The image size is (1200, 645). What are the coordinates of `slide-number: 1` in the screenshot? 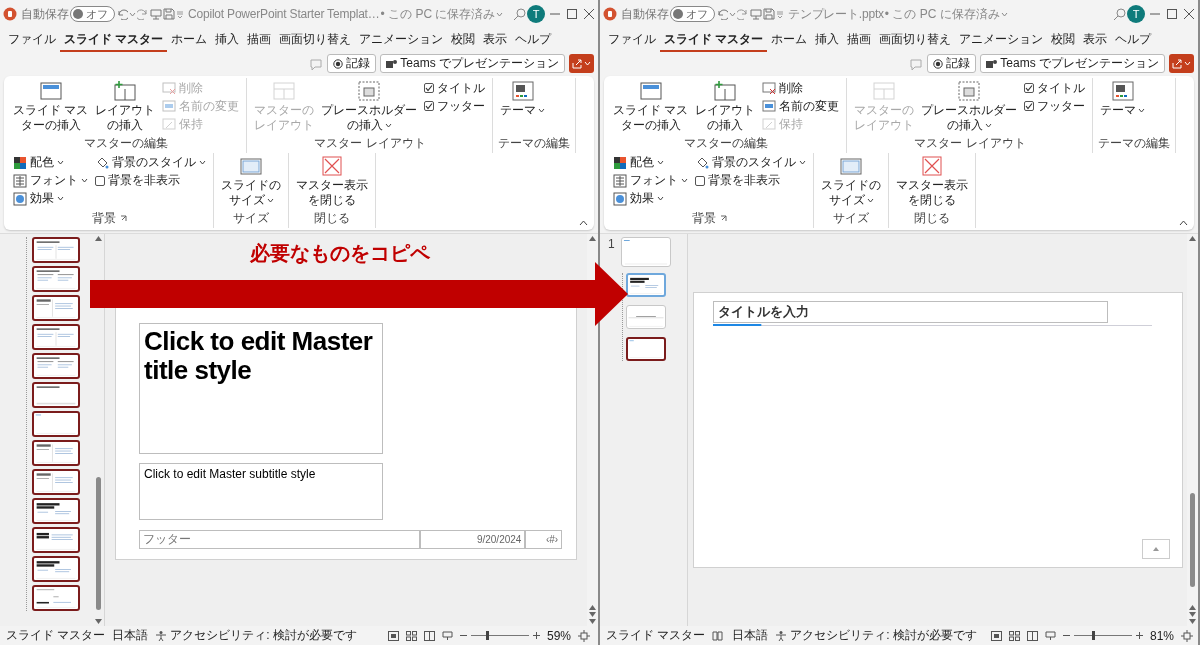 It's located at (611, 243).